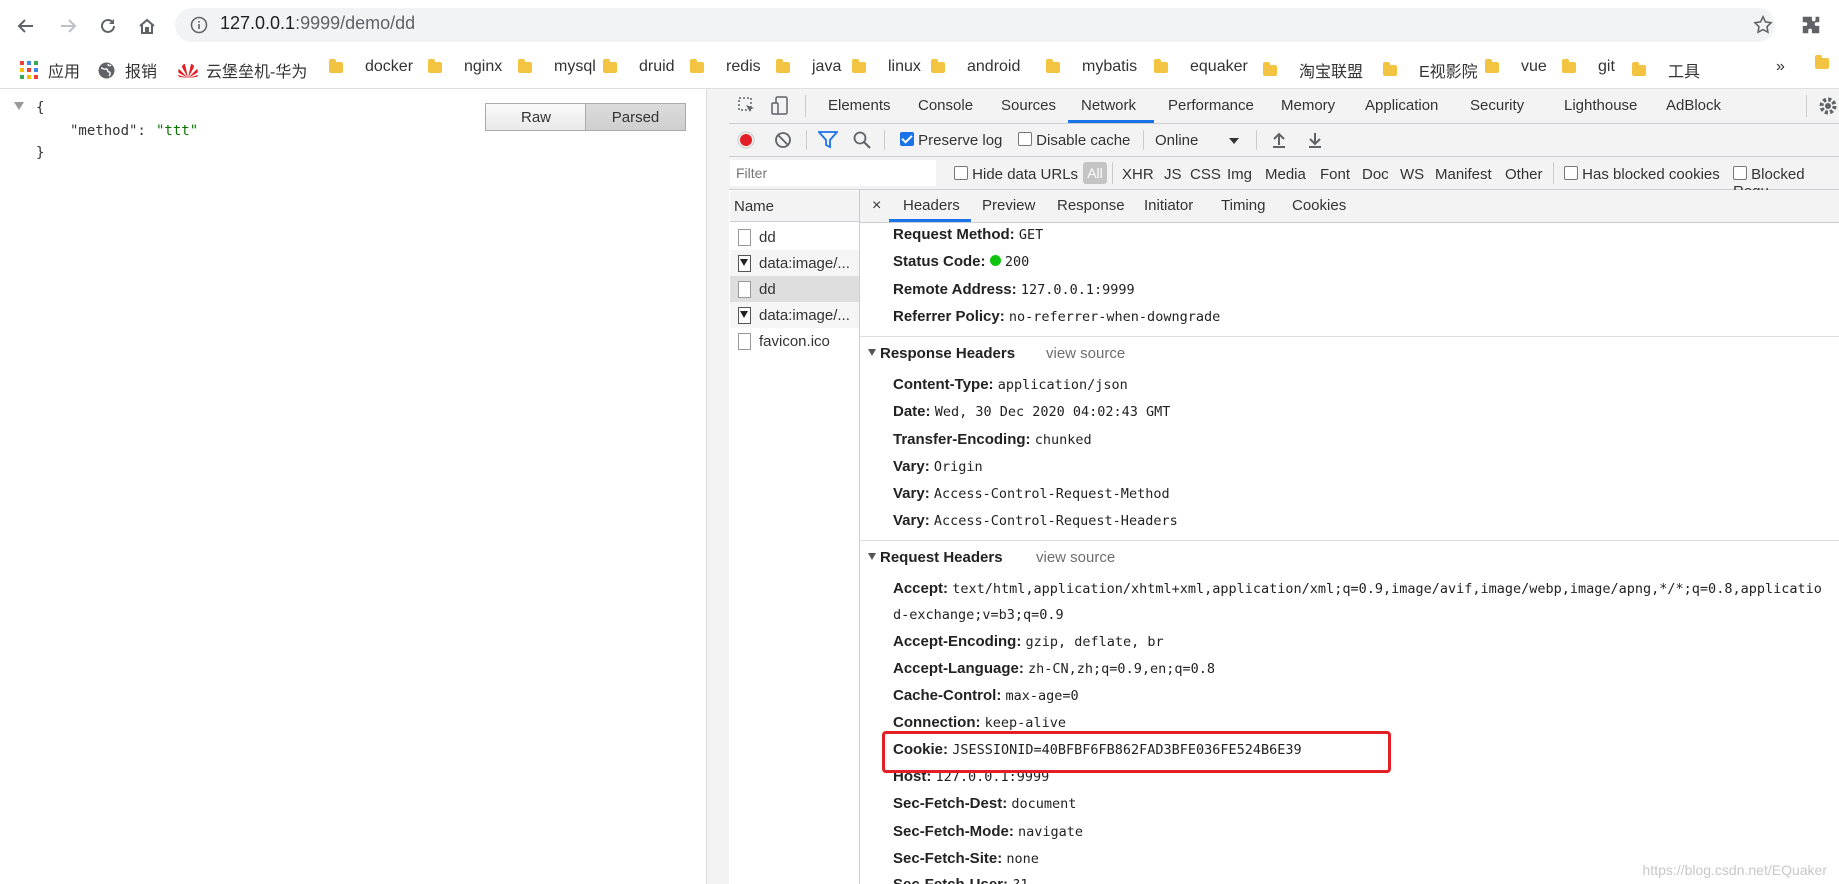 This screenshot has width=1839, height=884. Describe the element at coordinates (859, 105) in the screenshot. I see `tab-elements: Elements` at that location.